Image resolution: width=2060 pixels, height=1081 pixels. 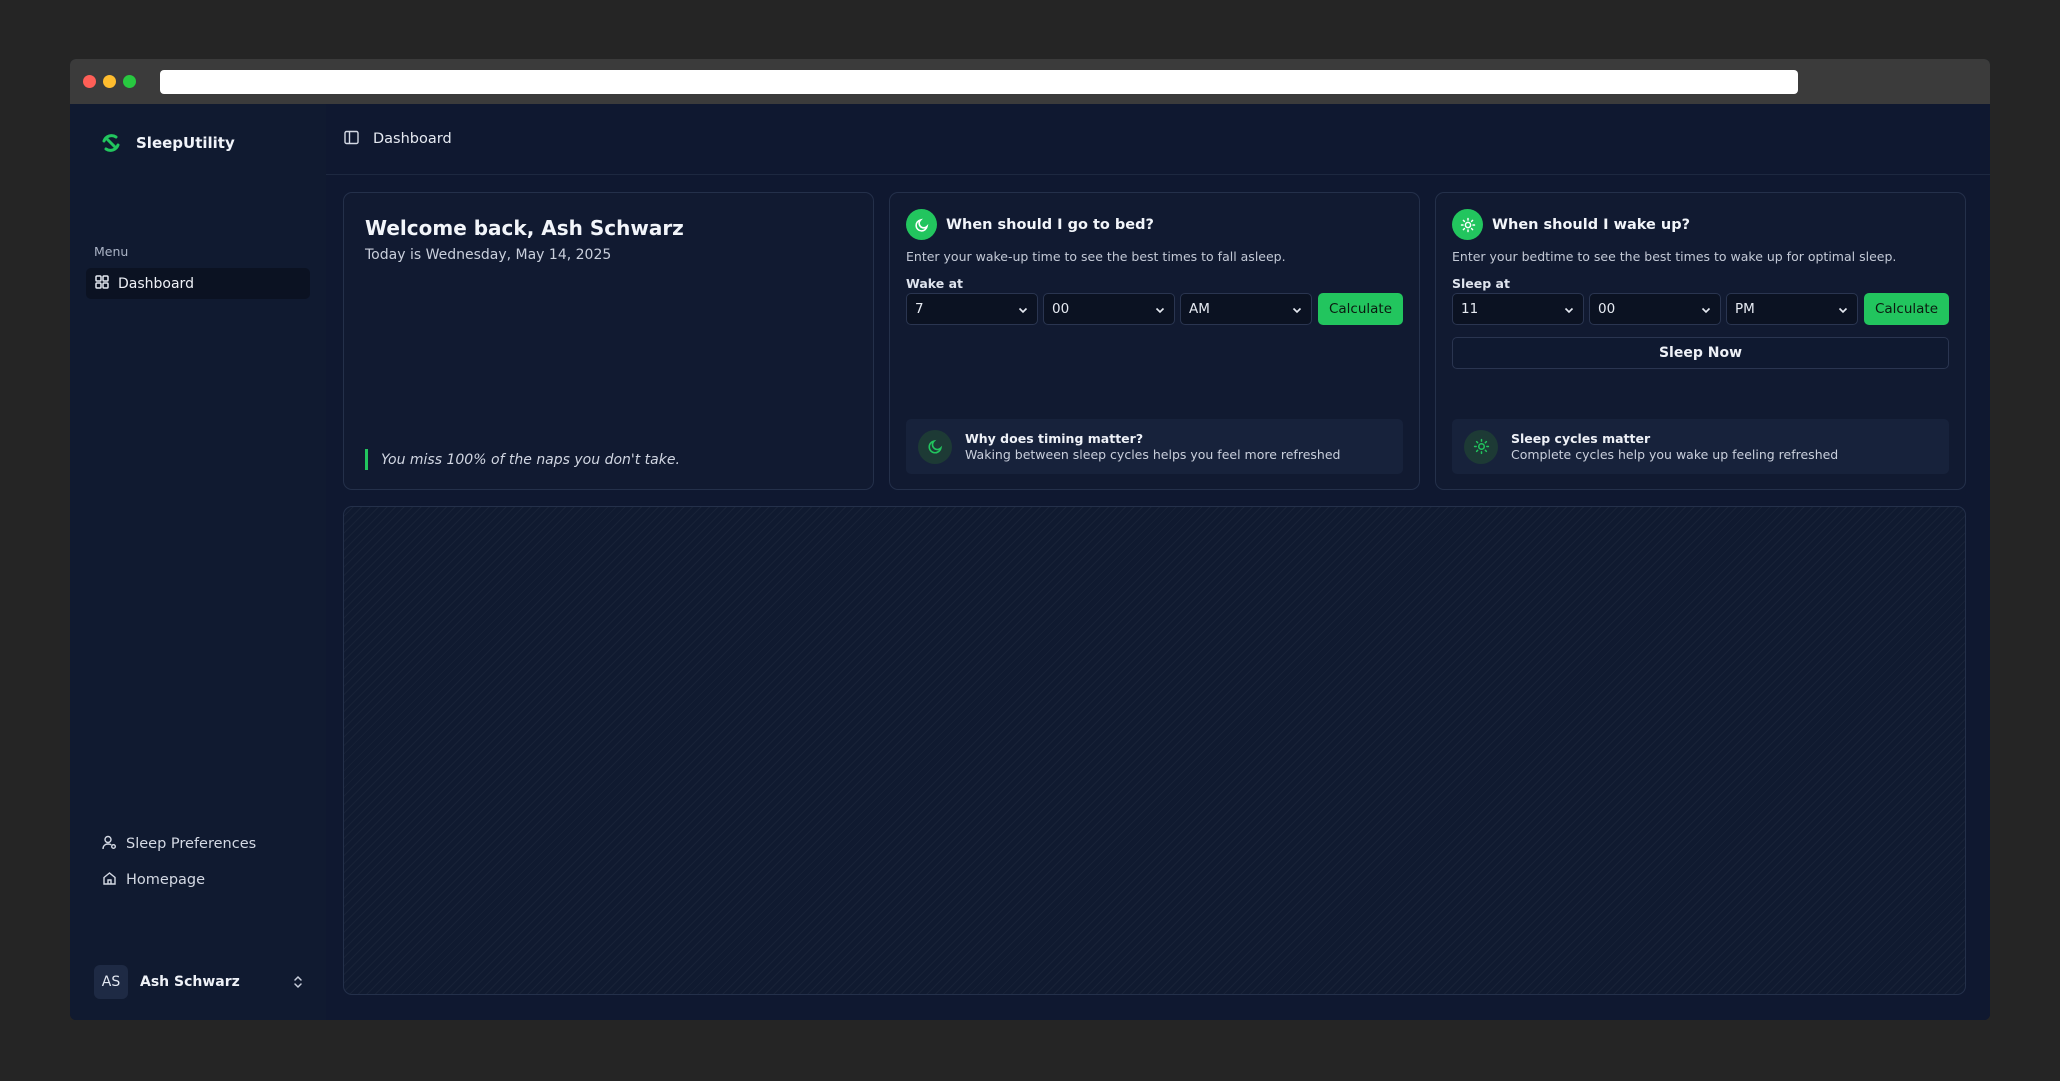 I want to click on close-window-button, so click(x=89, y=81).